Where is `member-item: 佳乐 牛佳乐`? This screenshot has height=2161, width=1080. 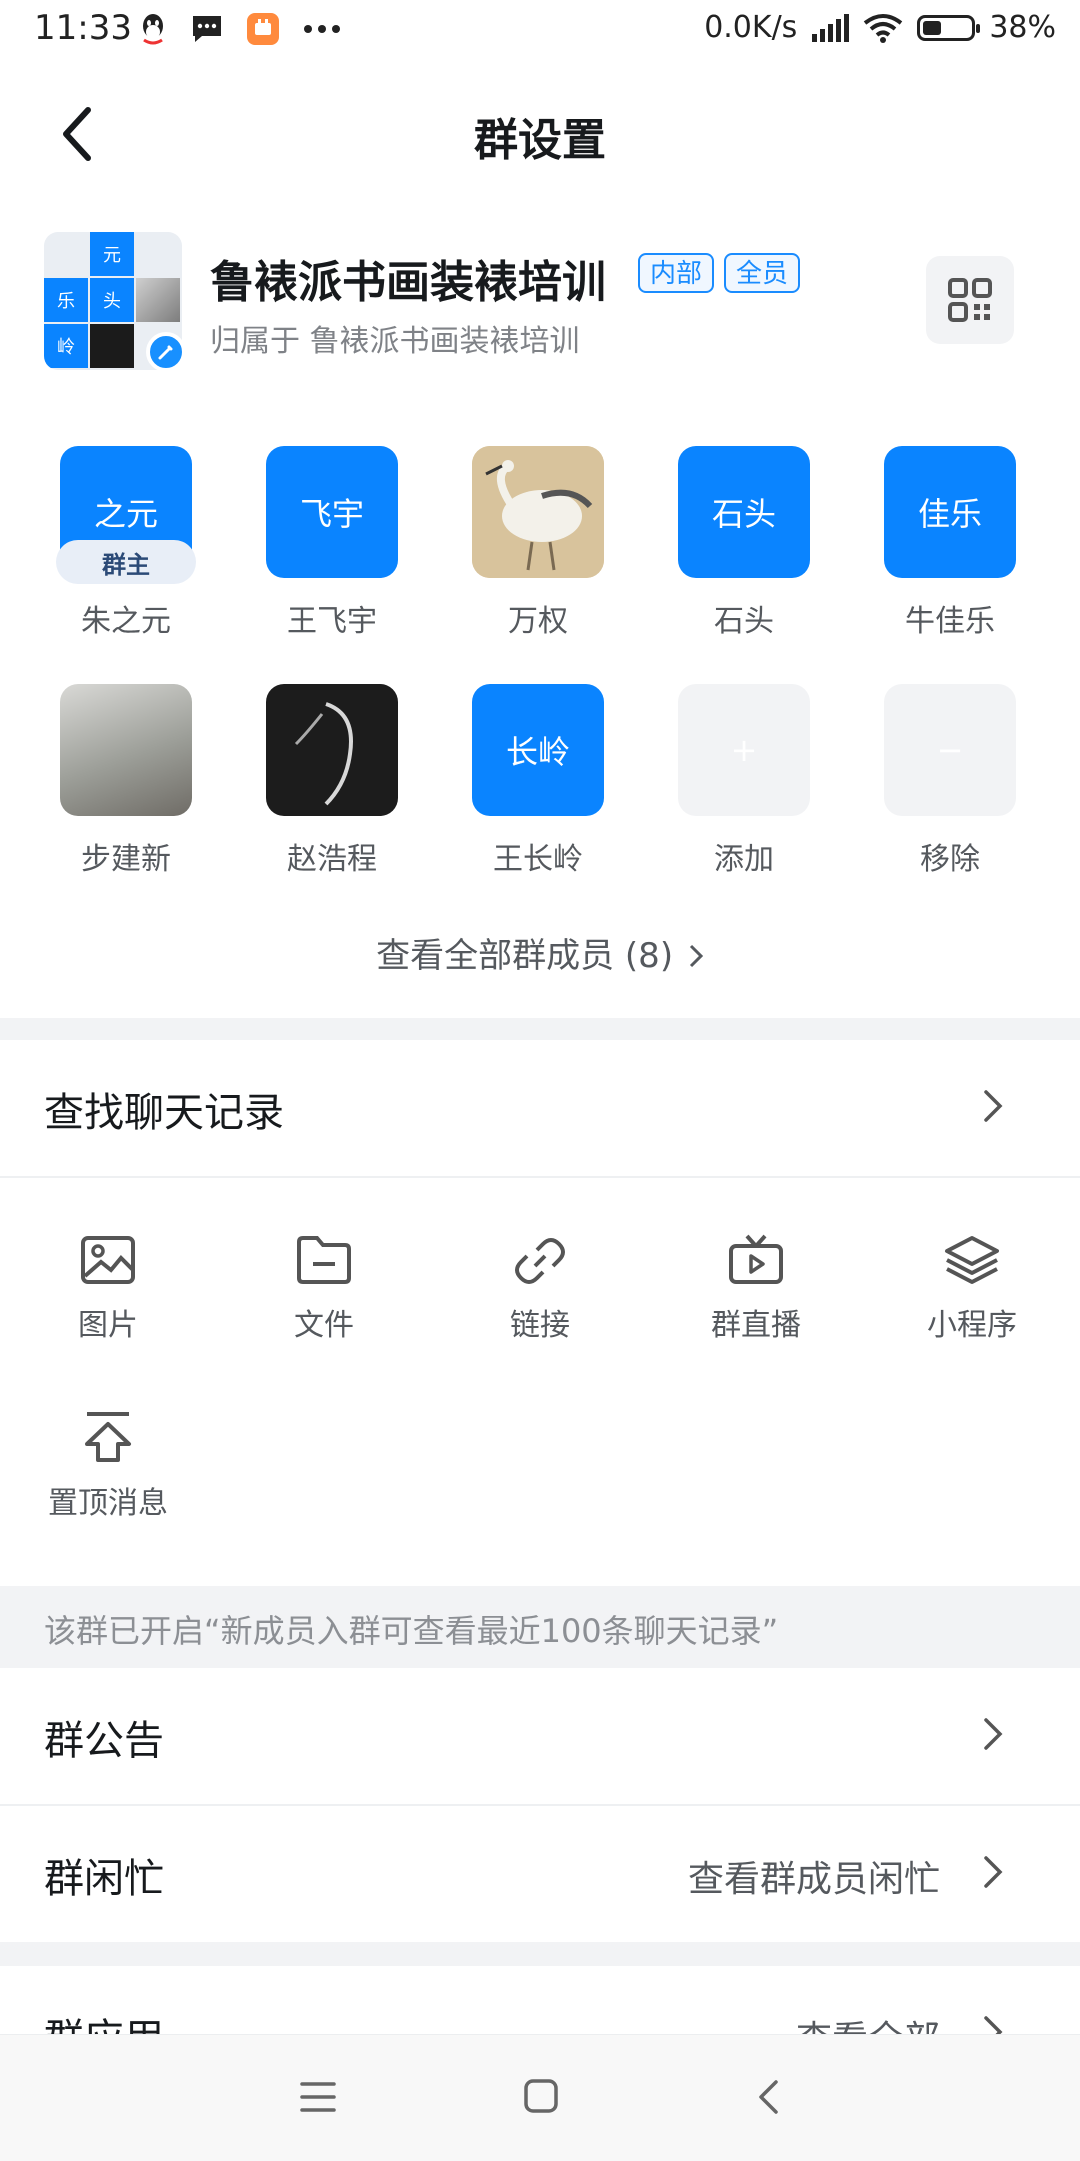
member-item: 佳乐 牛佳乐 is located at coordinates (950, 543).